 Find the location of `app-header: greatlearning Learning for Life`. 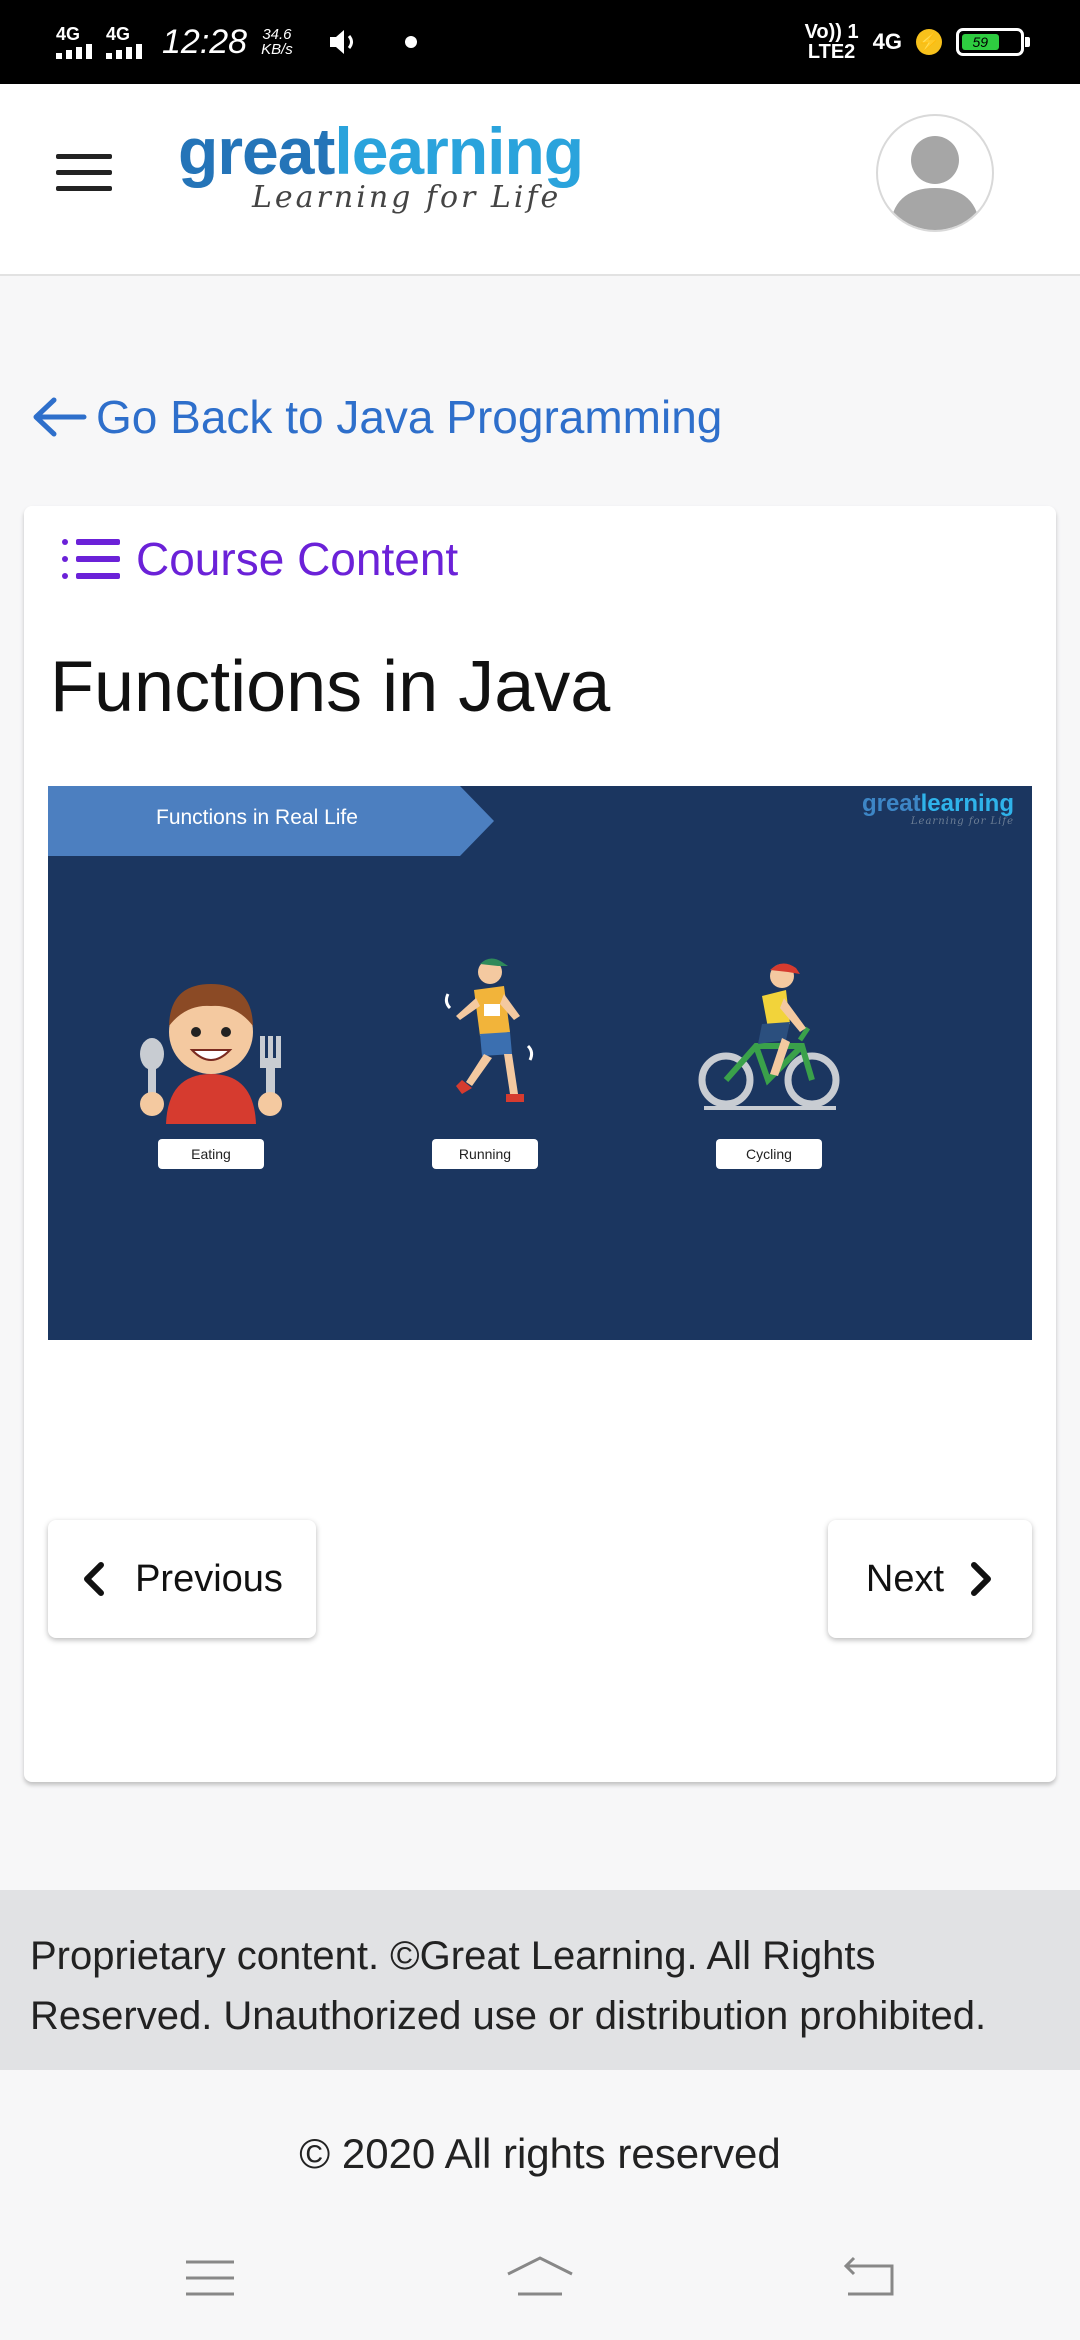

app-header: greatlearning Learning for Life is located at coordinates (540, 180).